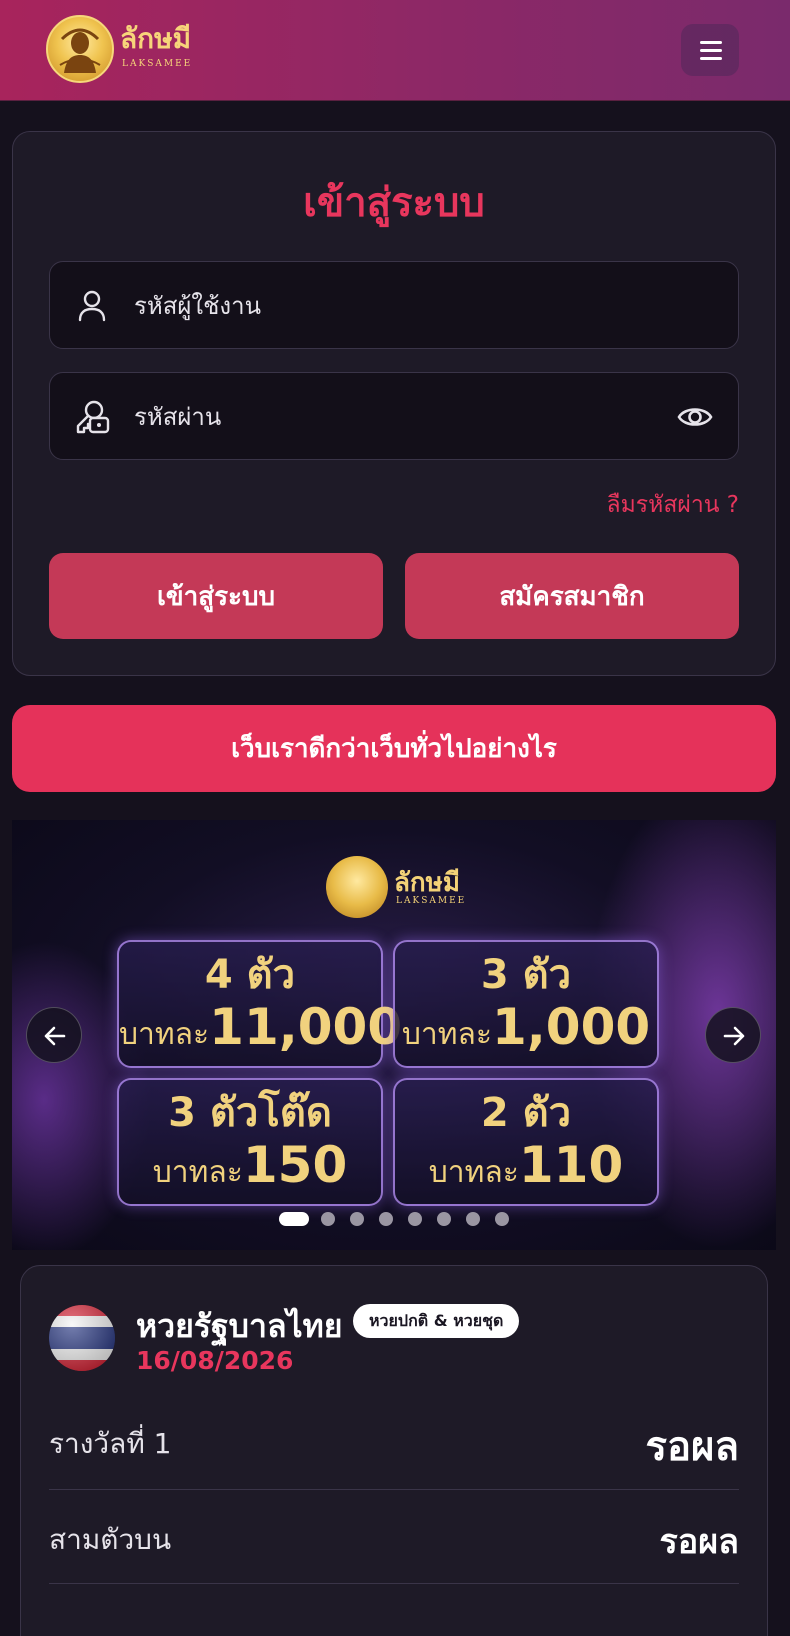  What do you see at coordinates (216, 596) in the screenshot?
I see `login-button: เข้าสู่ระบบ` at bounding box center [216, 596].